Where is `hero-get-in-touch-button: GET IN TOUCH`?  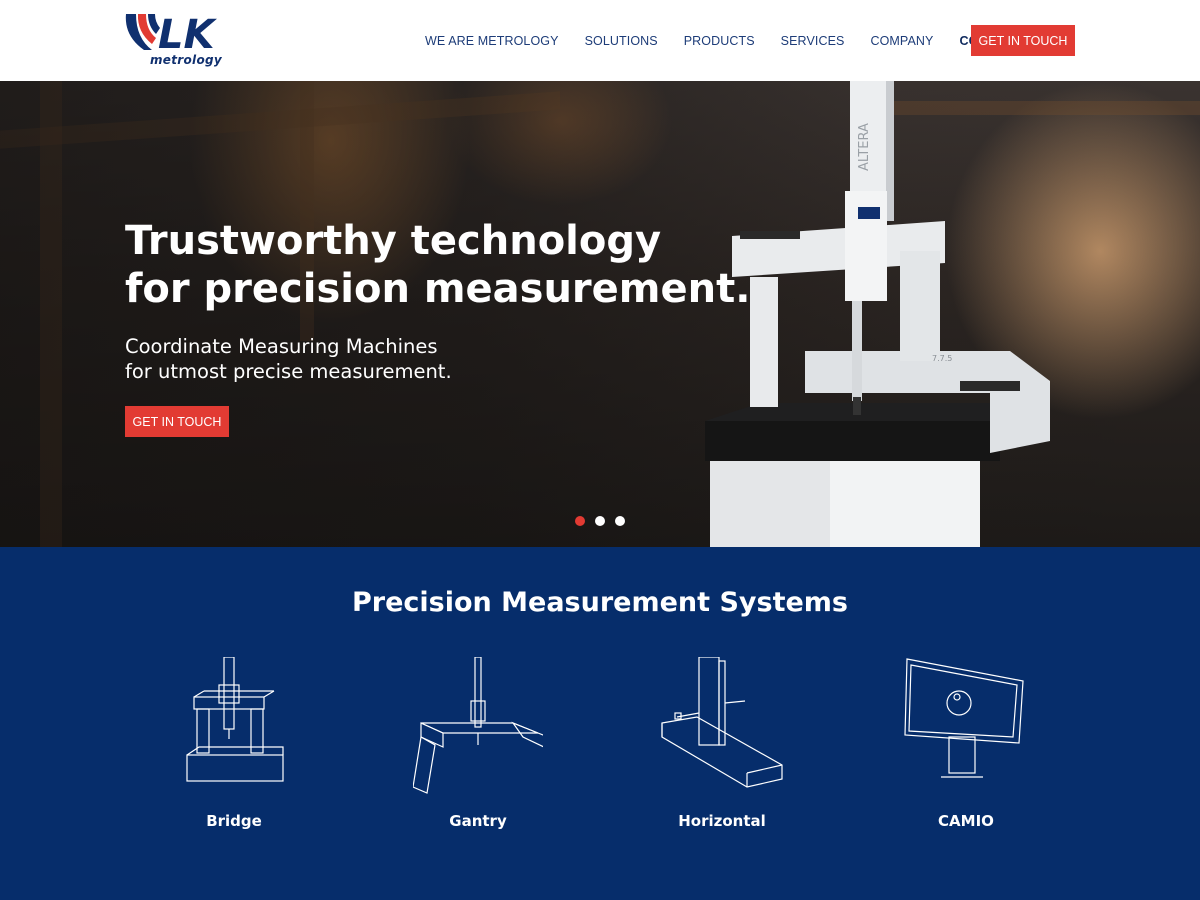 hero-get-in-touch-button: GET IN TOUCH is located at coordinates (177, 421).